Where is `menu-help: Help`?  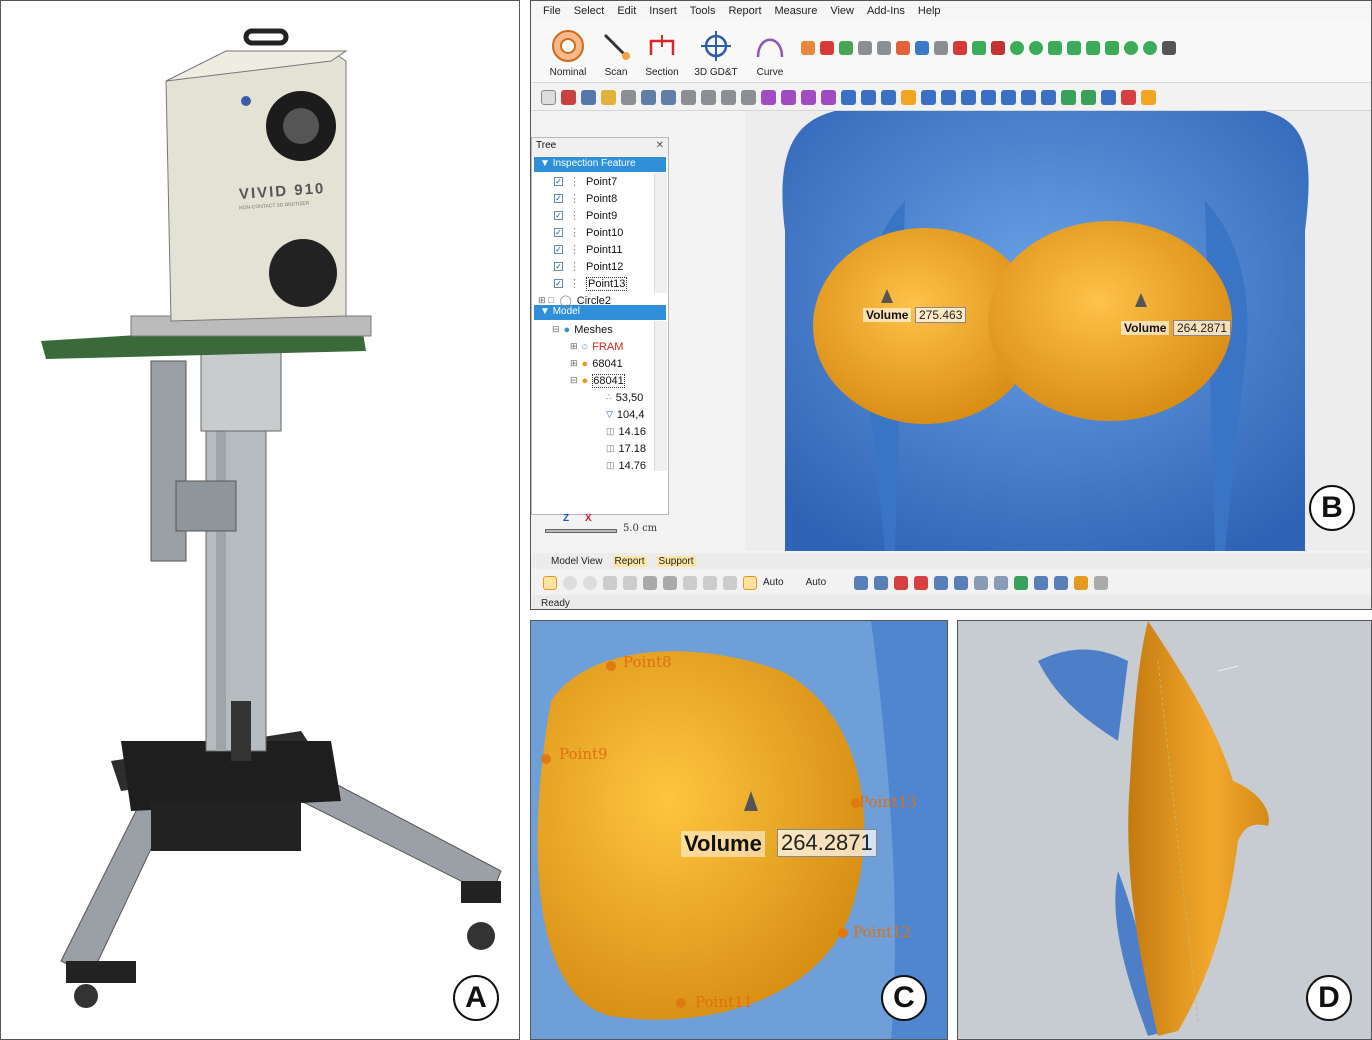
menu-help: Help is located at coordinates (929, 11).